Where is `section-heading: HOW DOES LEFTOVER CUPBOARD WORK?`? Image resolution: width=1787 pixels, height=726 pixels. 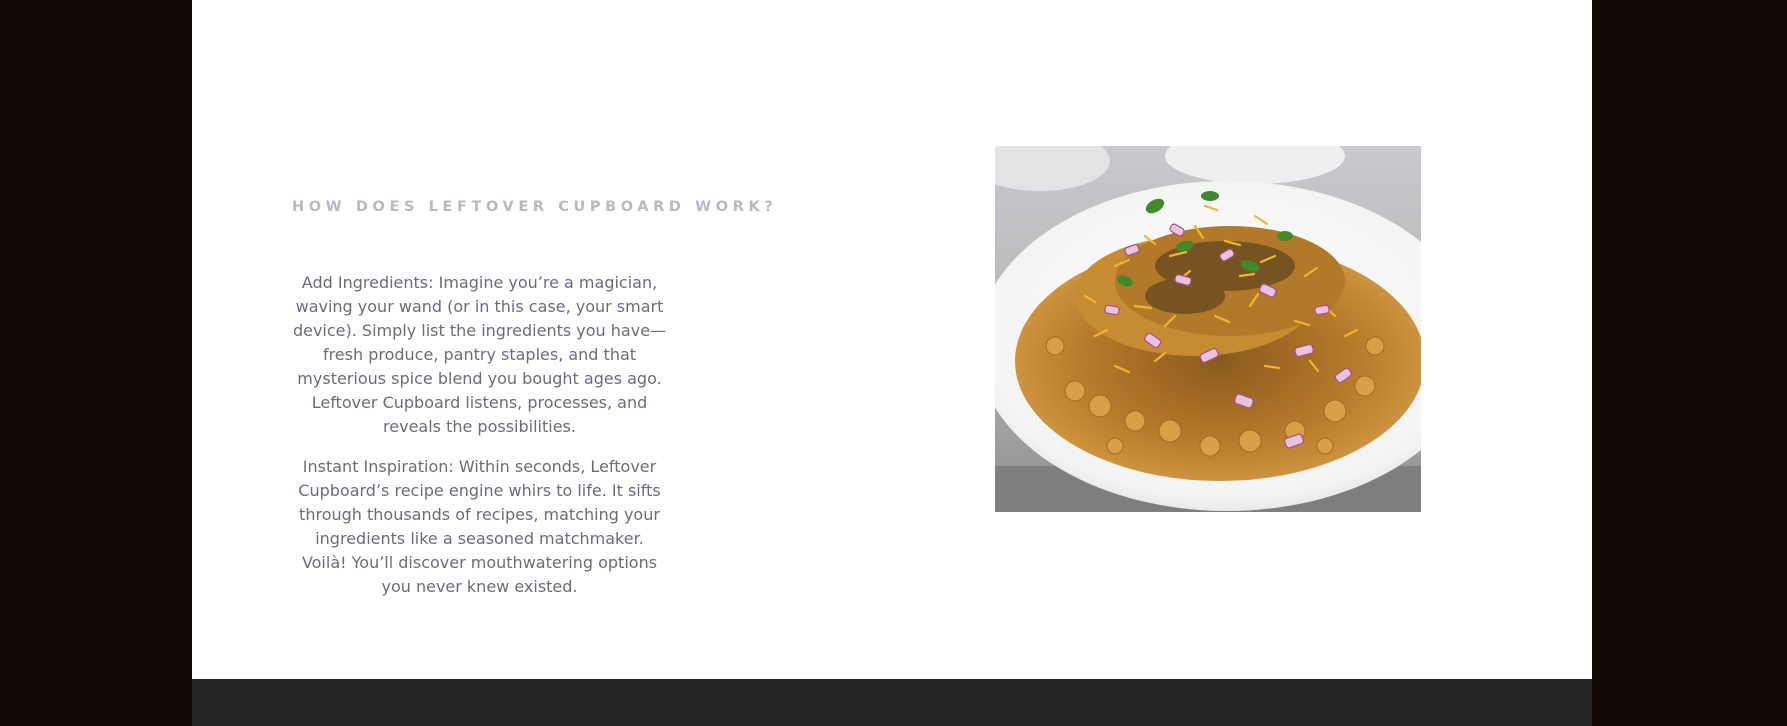 section-heading: HOW DOES LEFTOVER CUPBOARD WORK? is located at coordinates (535, 207).